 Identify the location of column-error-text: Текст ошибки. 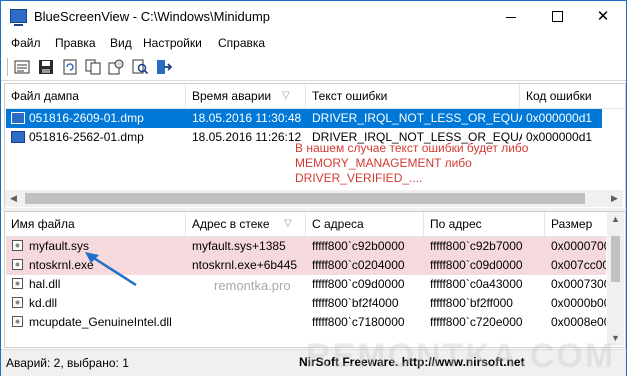
(413, 96).